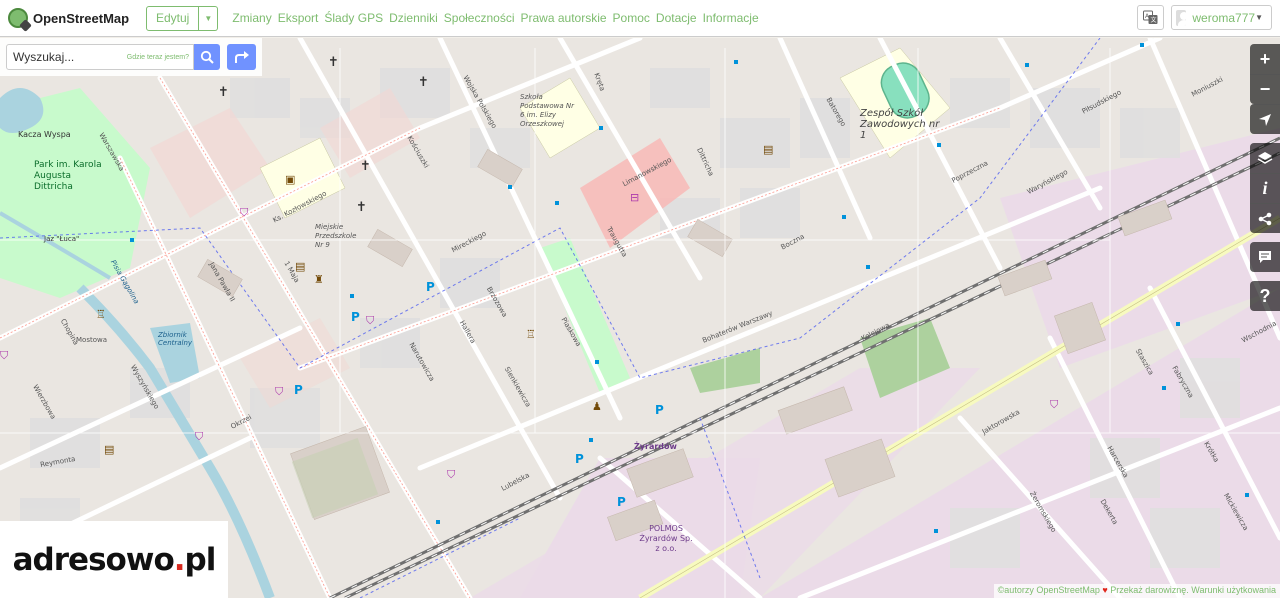 The image size is (1280, 598). What do you see at coordinates (1265, 119) in the screenshot?
I see `locate-icon` at bounding box center [1265, 119].